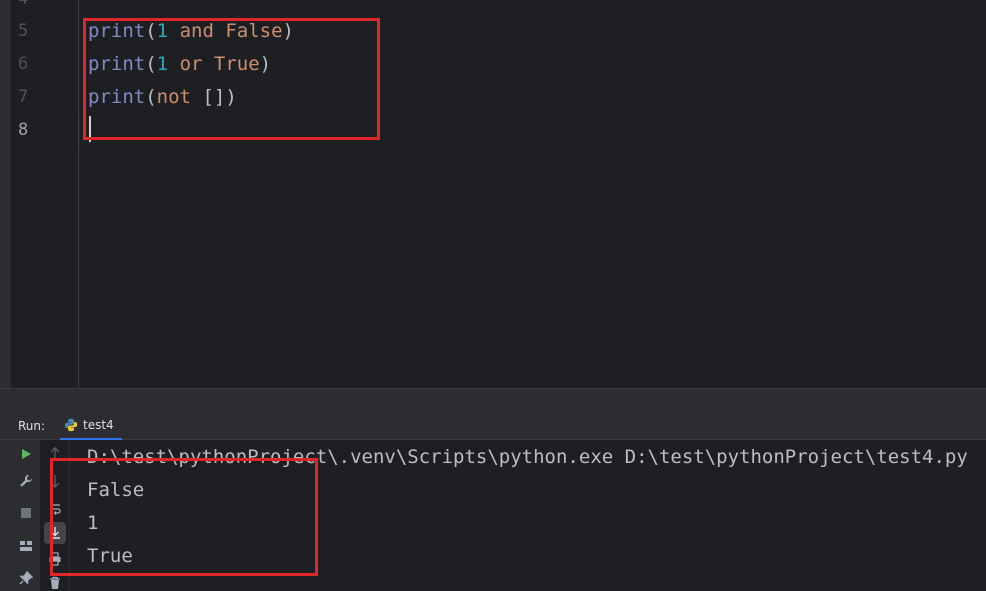 This screenshot has width=986, height=591. I want to click on run-icon, so click(26, 454).